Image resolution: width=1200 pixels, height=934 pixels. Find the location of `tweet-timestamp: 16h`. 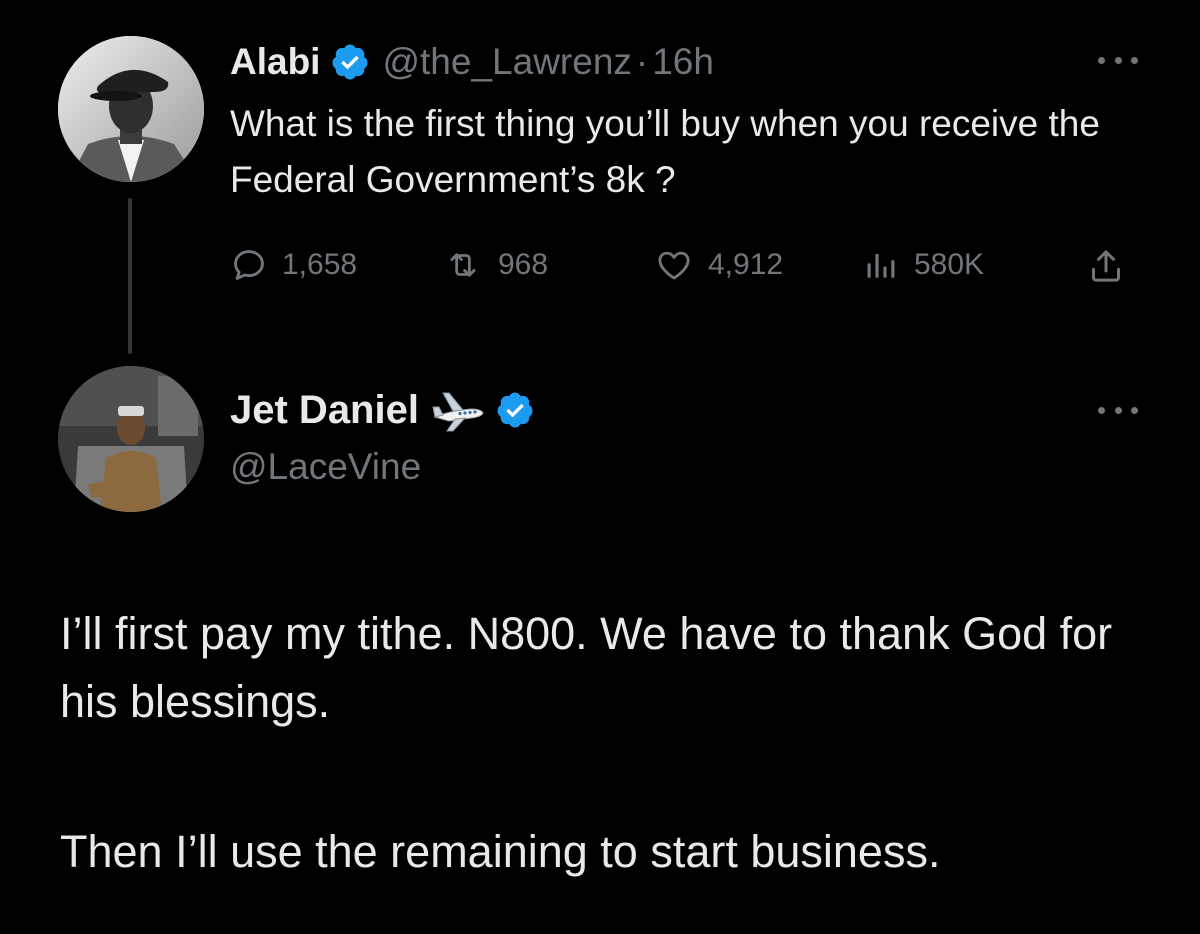

tweet-timestamp: 16h is located at coordinates (683, 62).